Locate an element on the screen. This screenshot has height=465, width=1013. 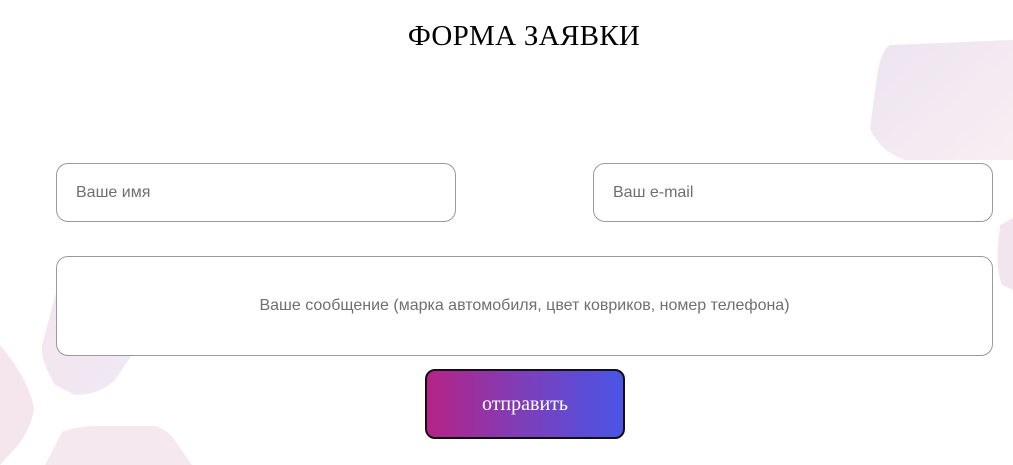
submit-button: отправить is located at coordinates (525, 404).